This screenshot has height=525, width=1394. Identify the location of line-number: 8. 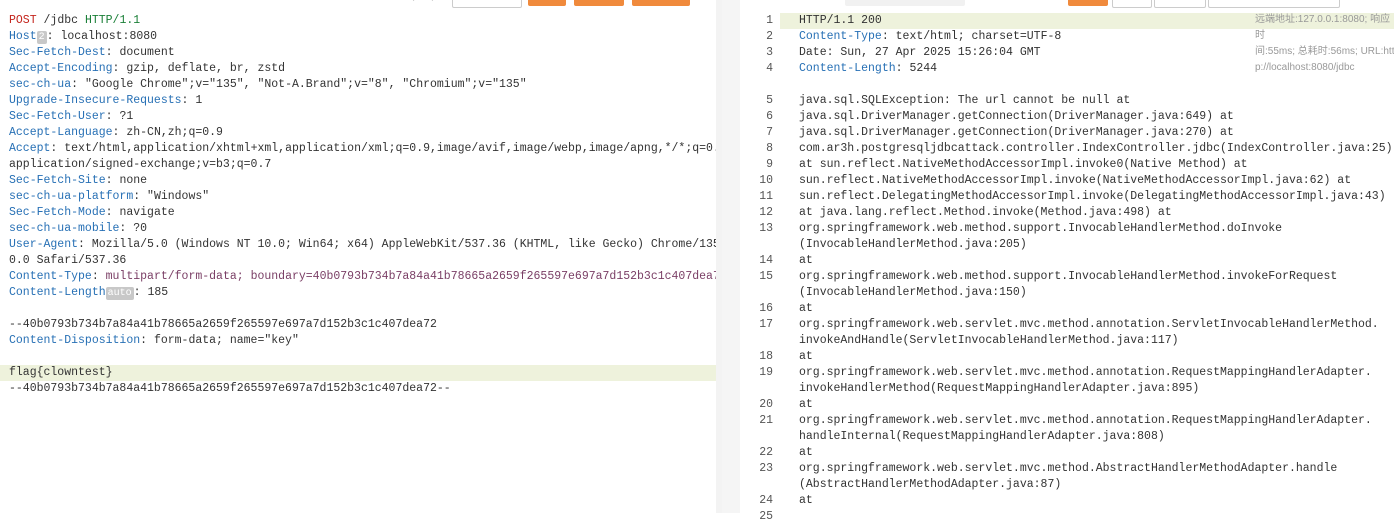
(769, 148).